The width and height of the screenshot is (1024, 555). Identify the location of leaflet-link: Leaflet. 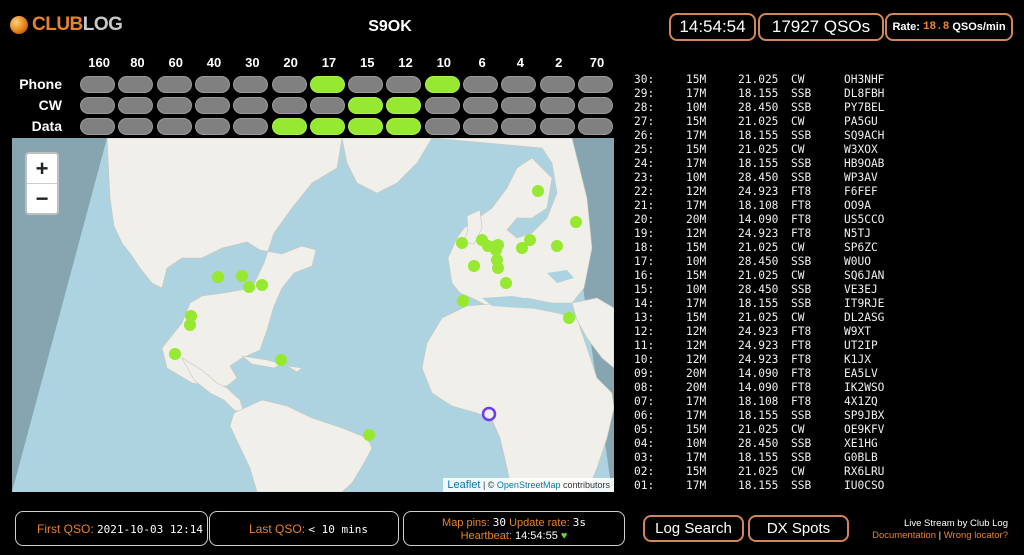
(463, 485).